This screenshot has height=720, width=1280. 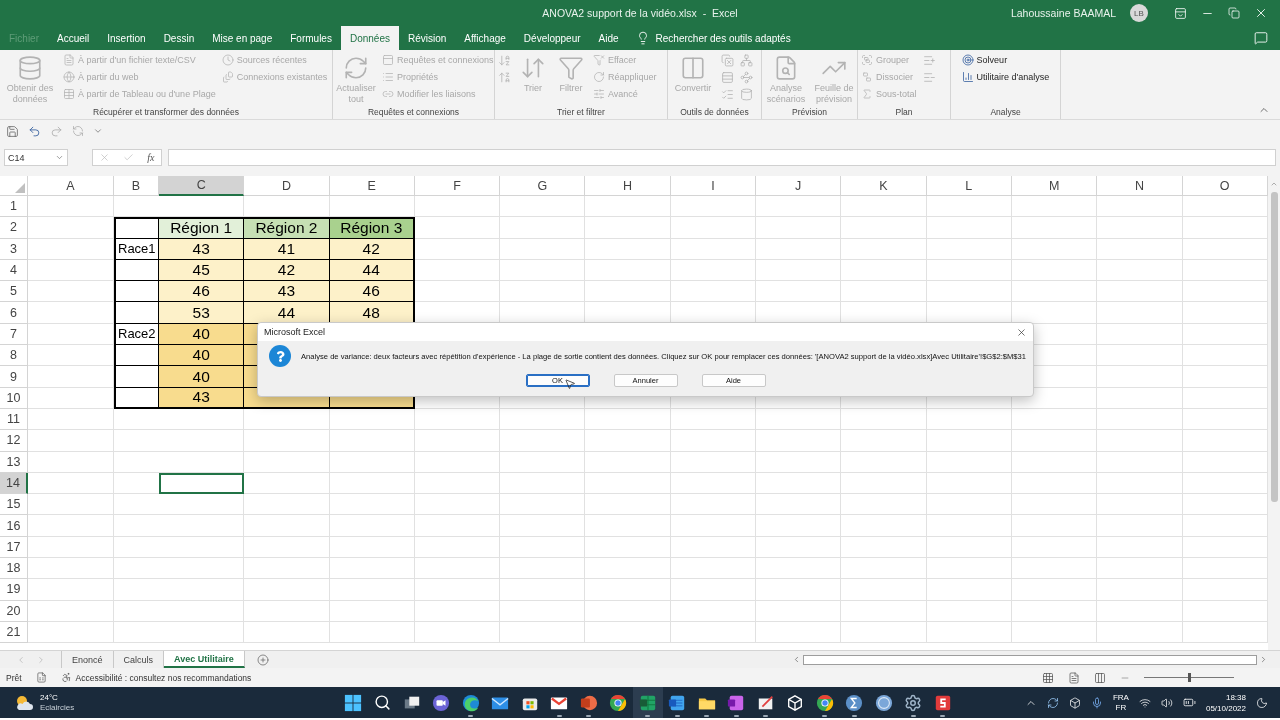 I want to click on row-header: 21, so click(x=14, y=632).